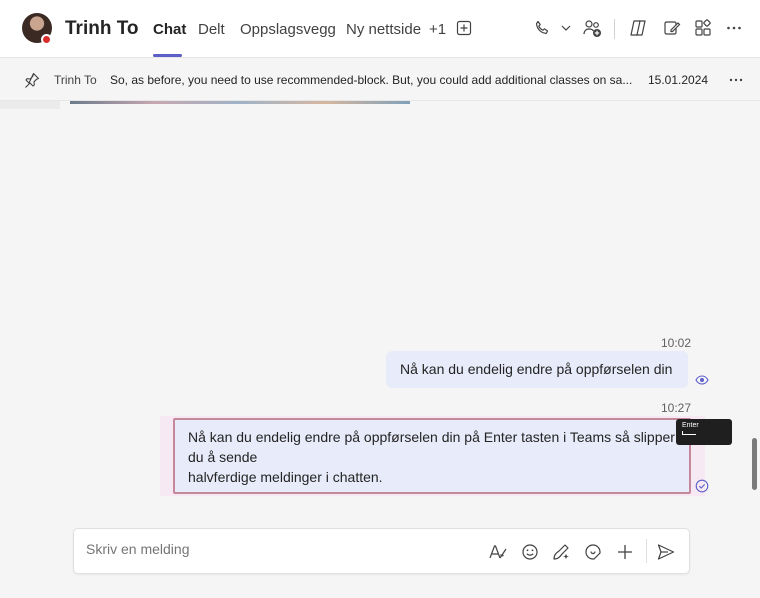 This screenshot has width=760, height=598. What do you see at coordinates (625, 552) in the screenshot?
I see `plus-icon` at bounding box center [625, 552].